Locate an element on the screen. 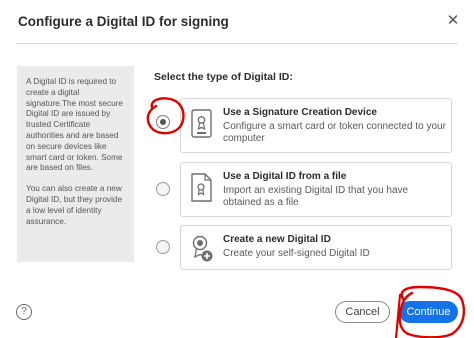  title-divider is located at coordinates (237, 43).